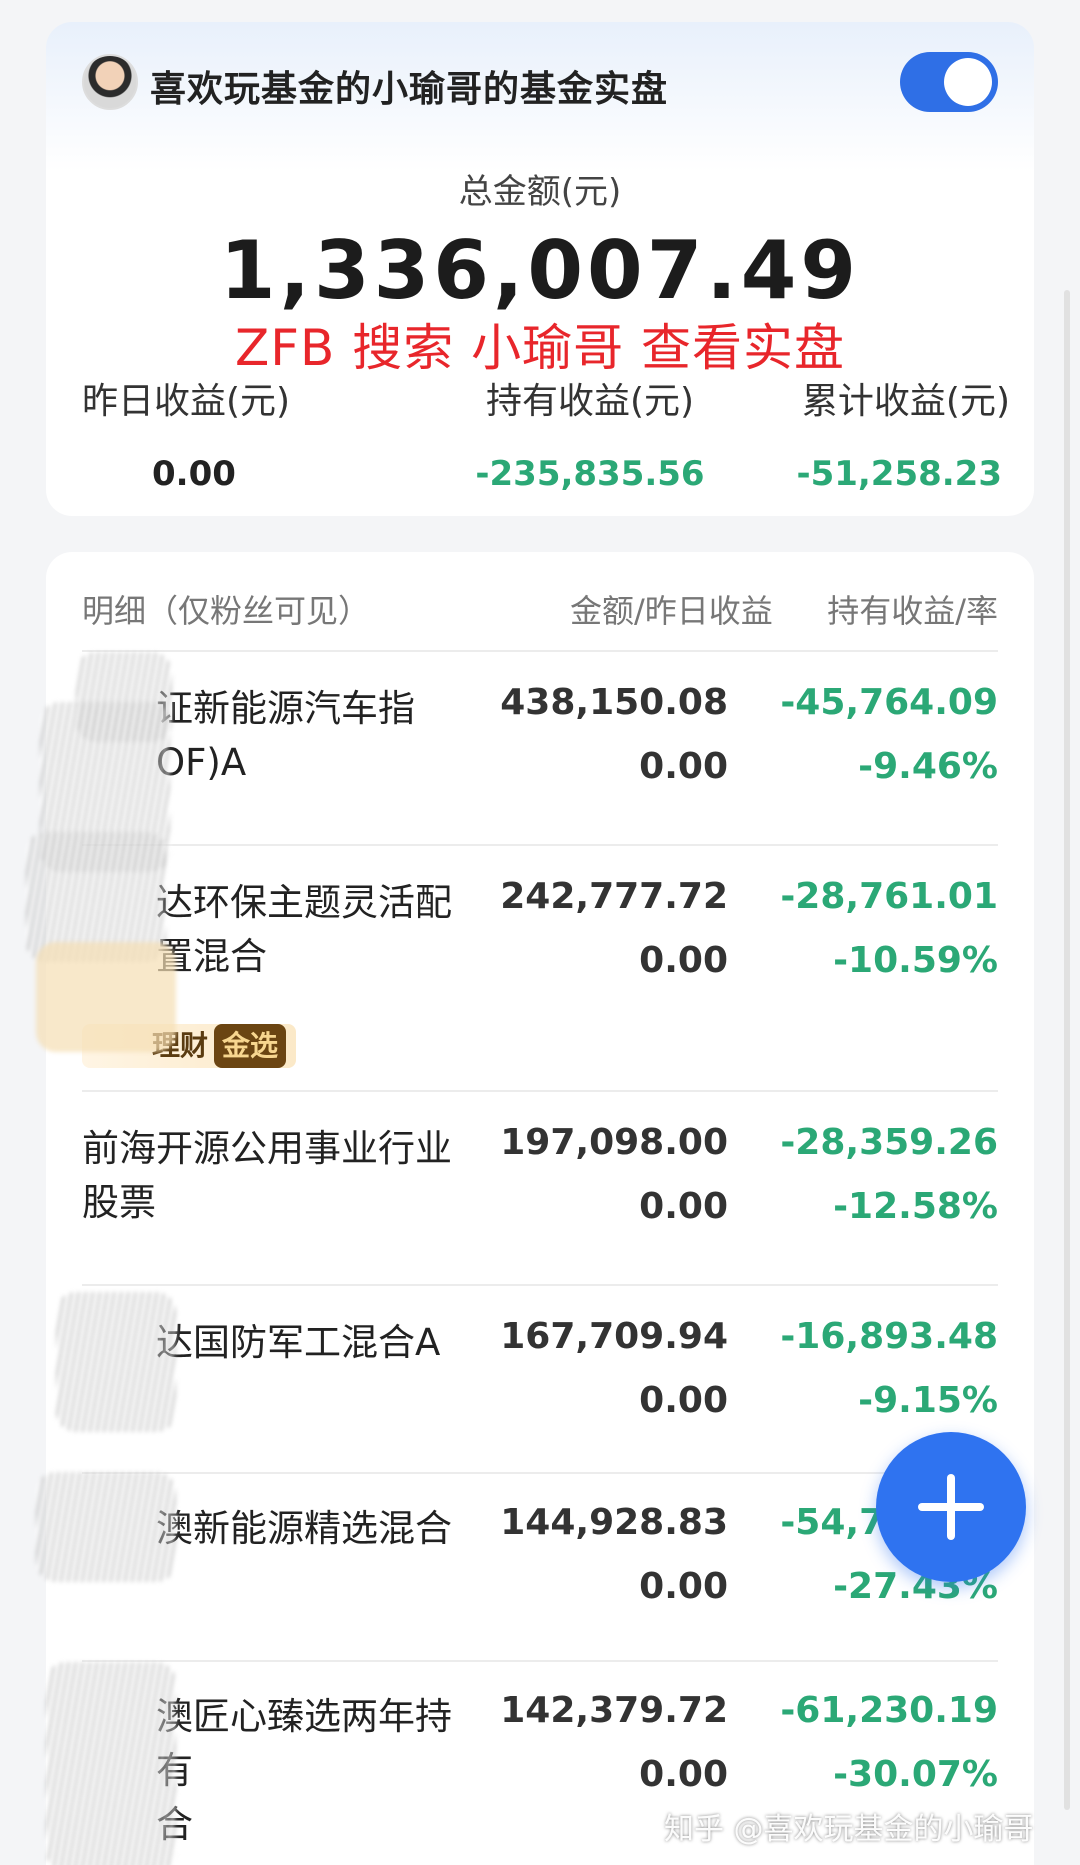  I want to click on header-amount: 金额/昨日收益, so click(671, 611).